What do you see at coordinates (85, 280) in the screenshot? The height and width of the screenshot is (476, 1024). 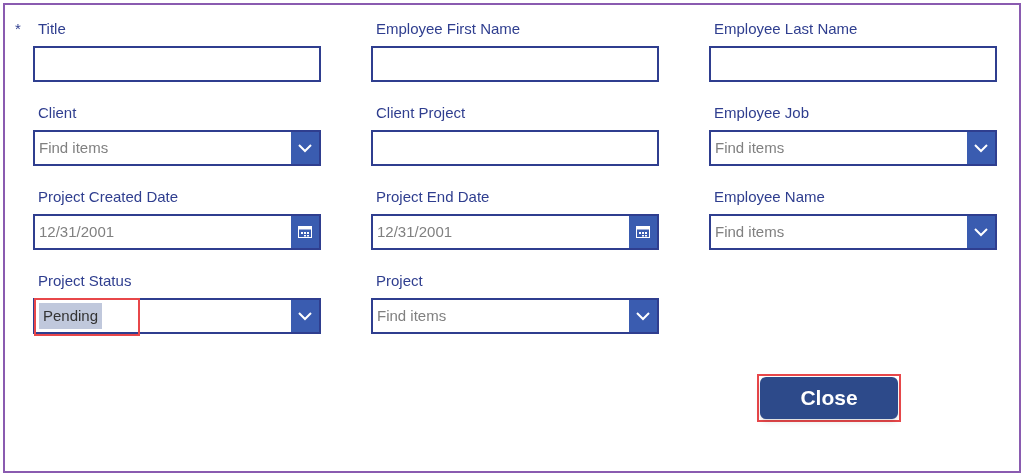 I see `field-label: Project Status` at bounding box center [85, 280].